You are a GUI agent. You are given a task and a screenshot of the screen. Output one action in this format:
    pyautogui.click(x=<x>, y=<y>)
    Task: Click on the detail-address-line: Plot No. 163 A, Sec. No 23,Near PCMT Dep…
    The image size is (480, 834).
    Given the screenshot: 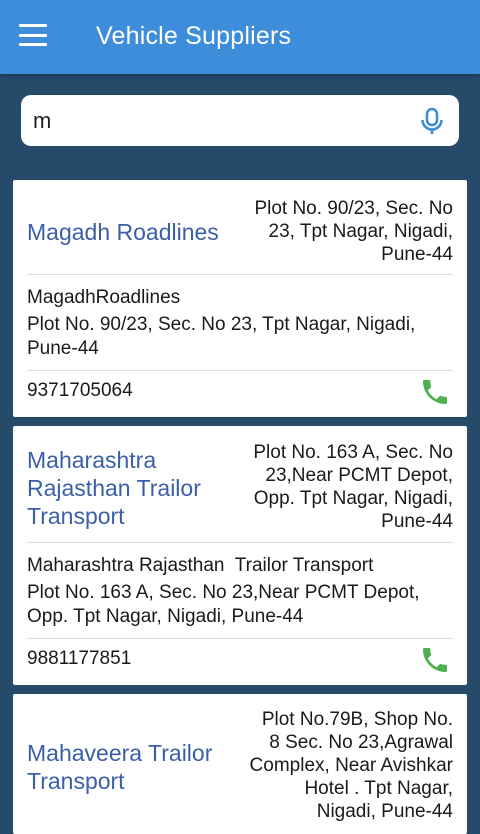 What is the action you would take?
    pyautogui.click(x=223, y=592)
    